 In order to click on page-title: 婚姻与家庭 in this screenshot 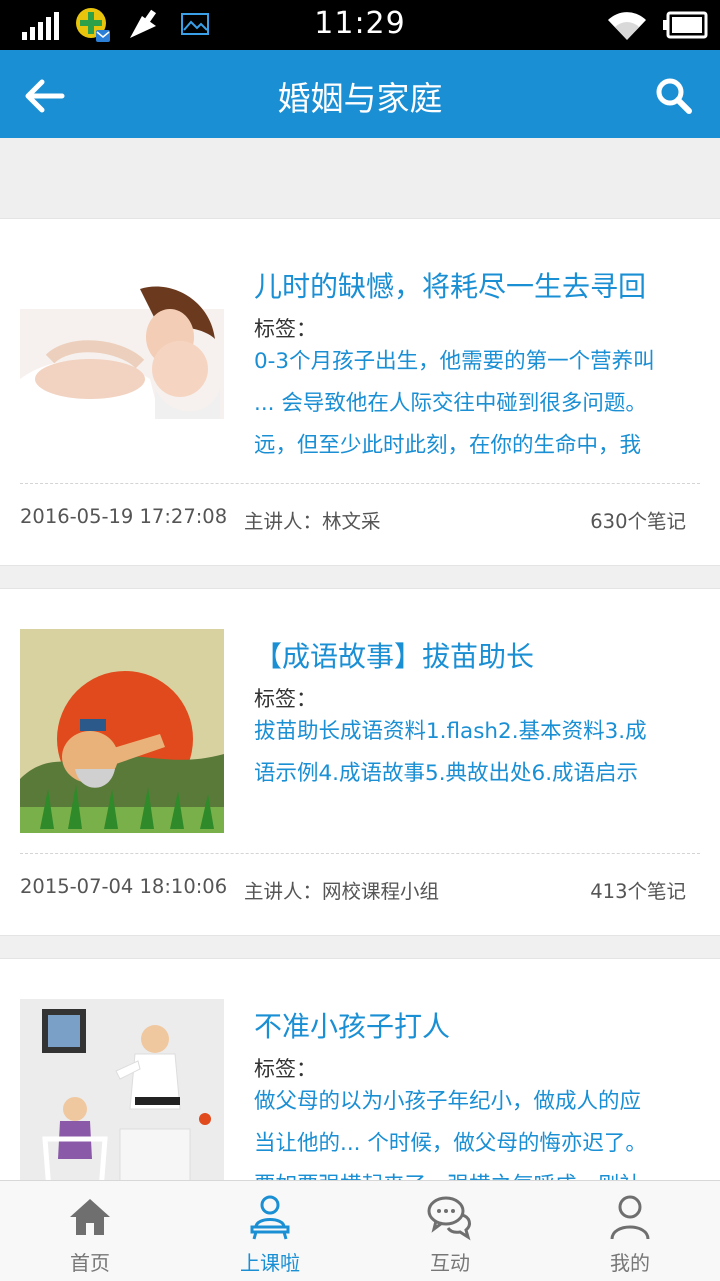, I will do `click(360, 98)`.